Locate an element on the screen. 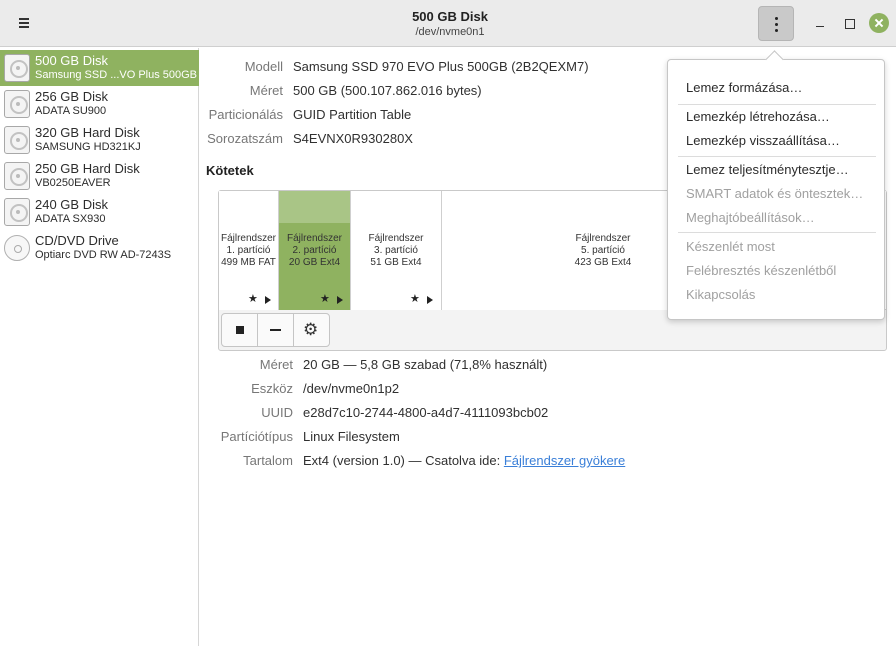  disk-name: 256 GB Disk is located at coordinates (71, 96).